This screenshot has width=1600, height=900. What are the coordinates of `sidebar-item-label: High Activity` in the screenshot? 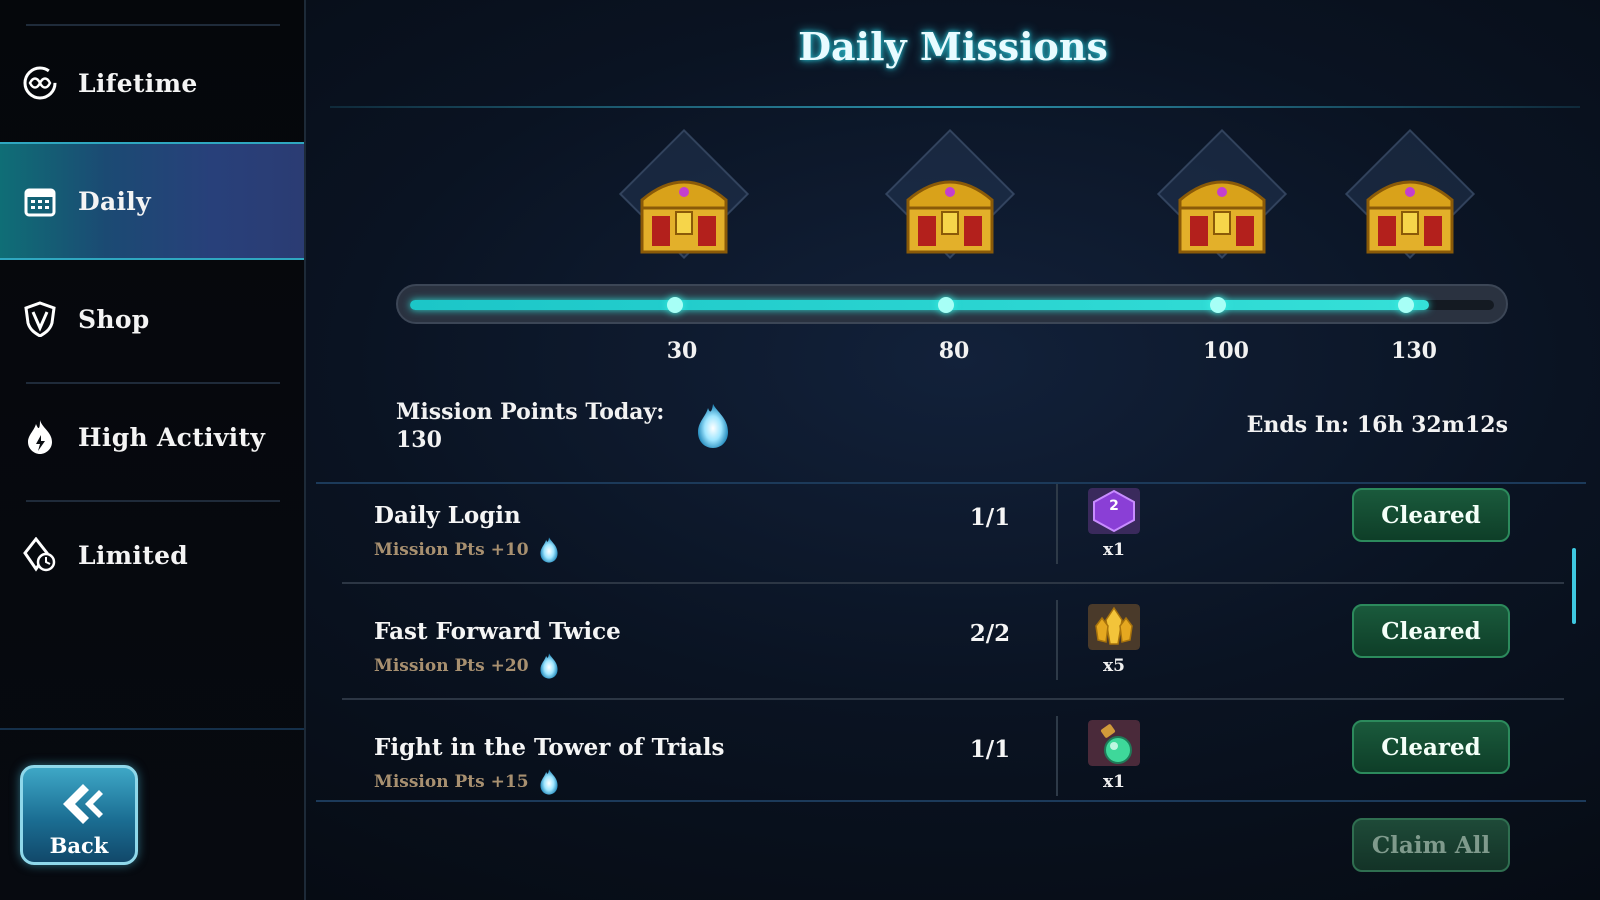 It's located at (172, 437).